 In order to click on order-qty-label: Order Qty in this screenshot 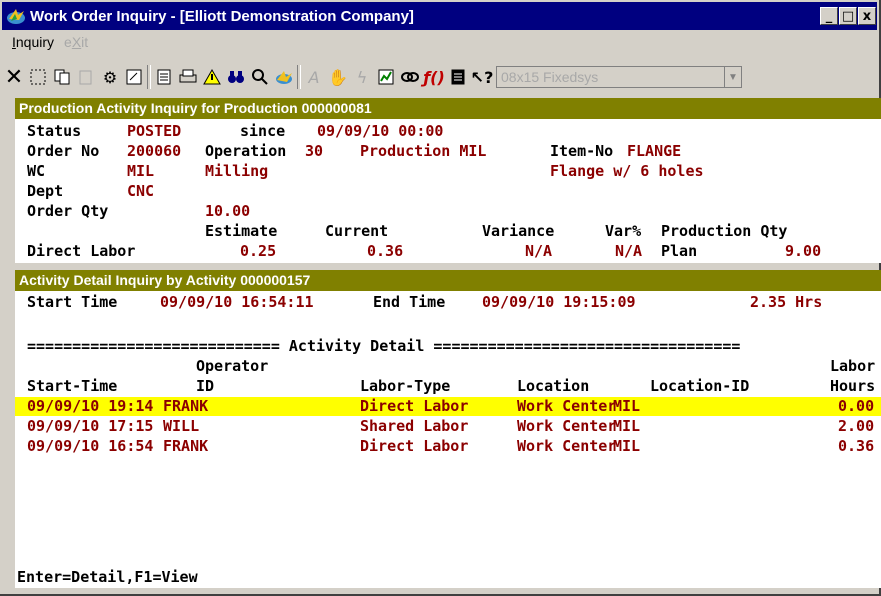, I will do `click(68, 211)`.